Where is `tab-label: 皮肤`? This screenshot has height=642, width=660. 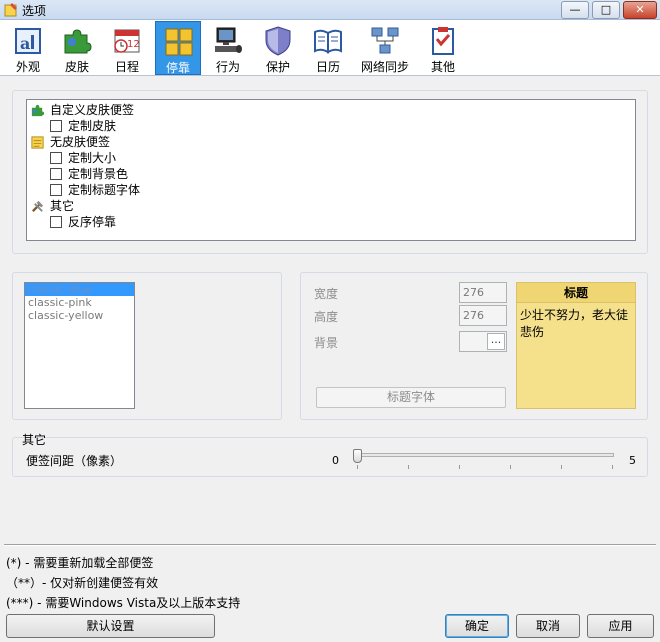 tab-label: 皮肤 is located at coordinates (76, 67).